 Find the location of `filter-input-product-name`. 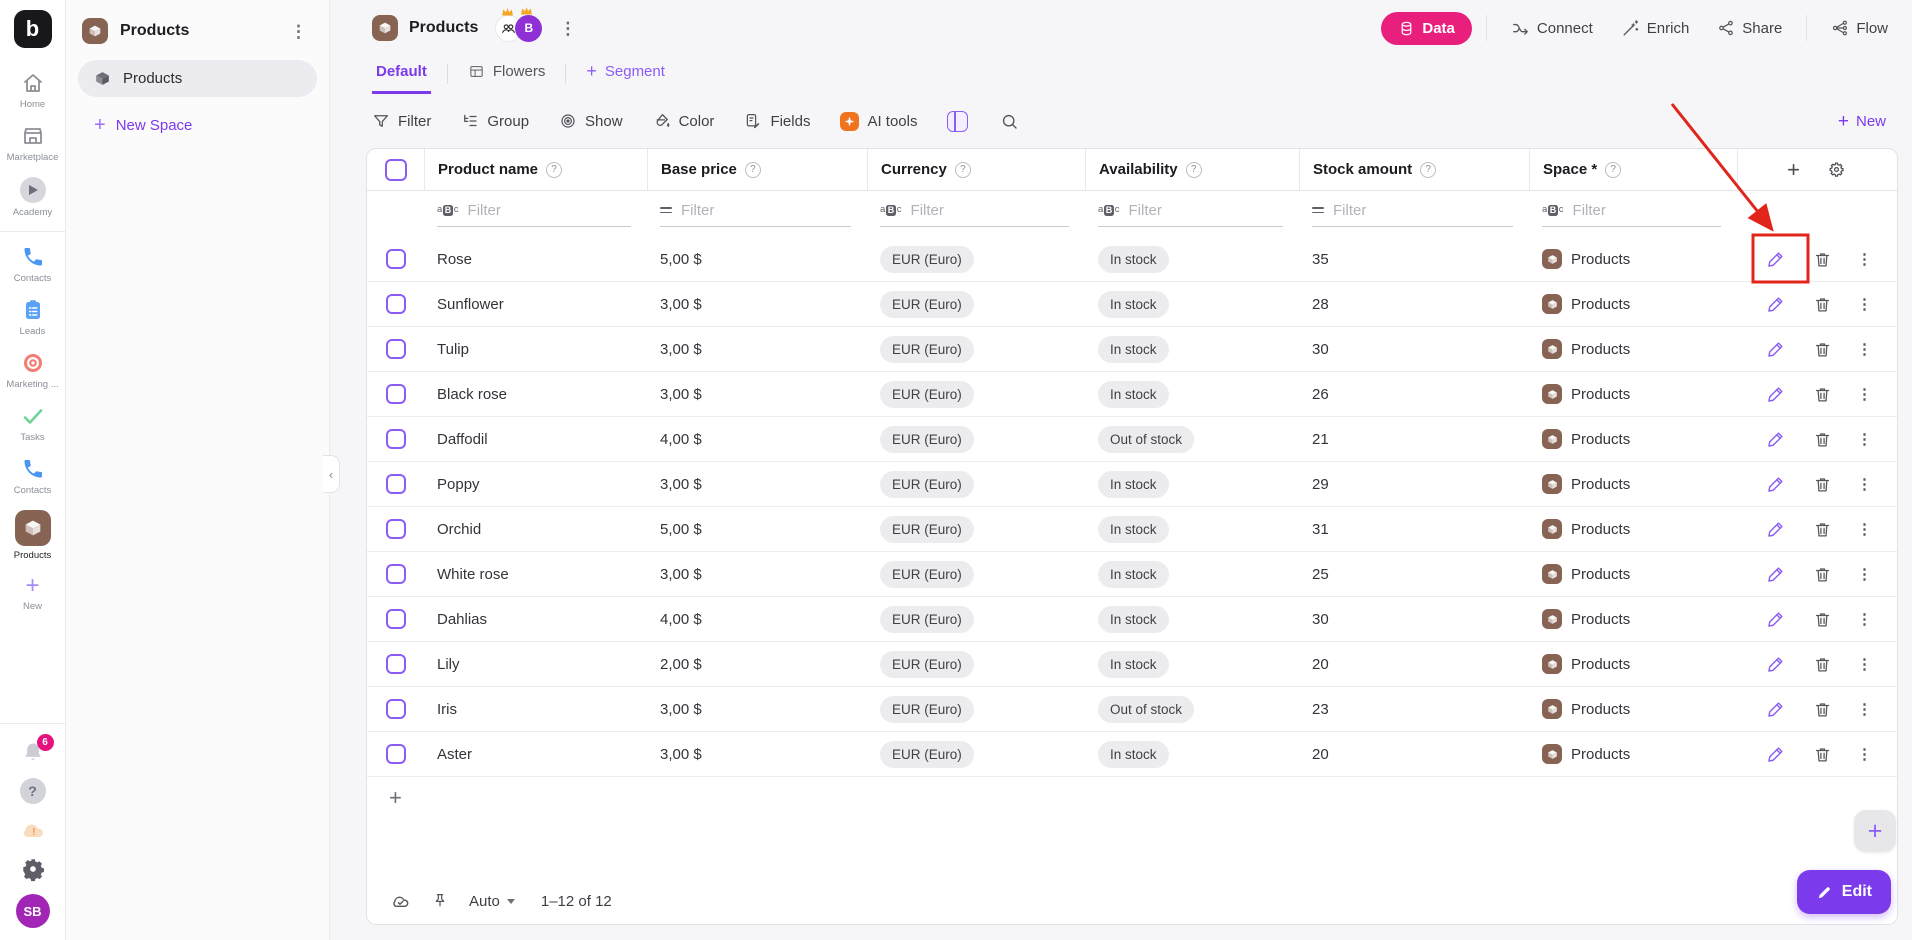

filter-input-product-name is located at coordinates (549, 210).